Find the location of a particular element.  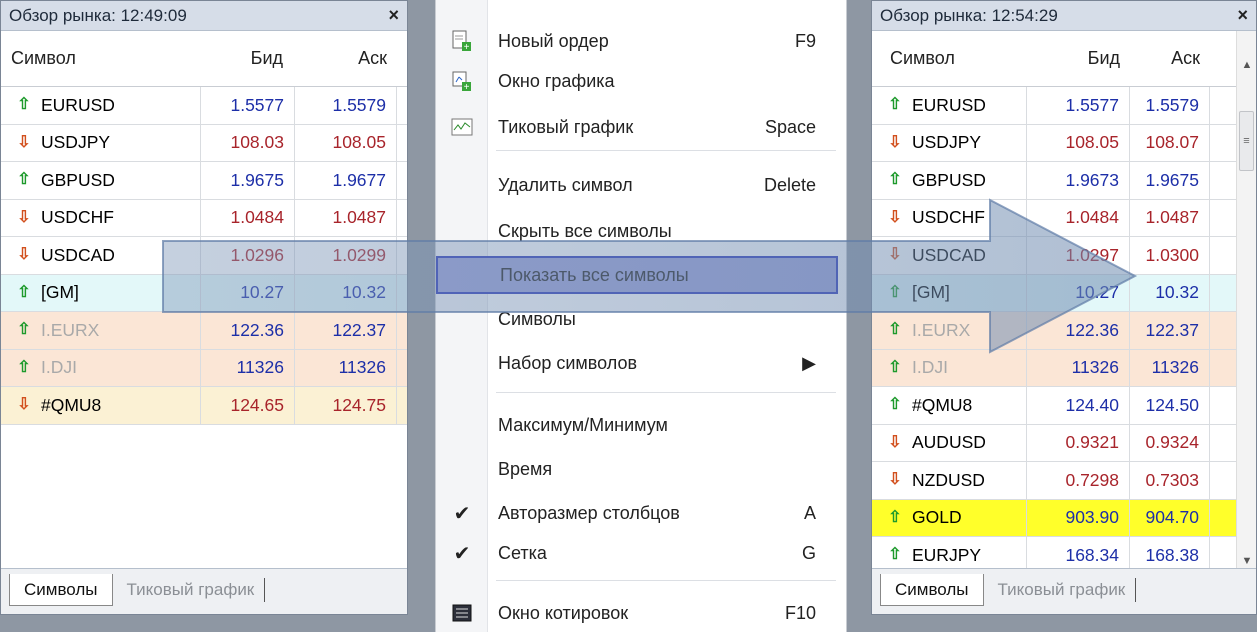

table-row: ⇧ GBPUSD 1.9673 1.9675 is located at coordinates (1064, 181).